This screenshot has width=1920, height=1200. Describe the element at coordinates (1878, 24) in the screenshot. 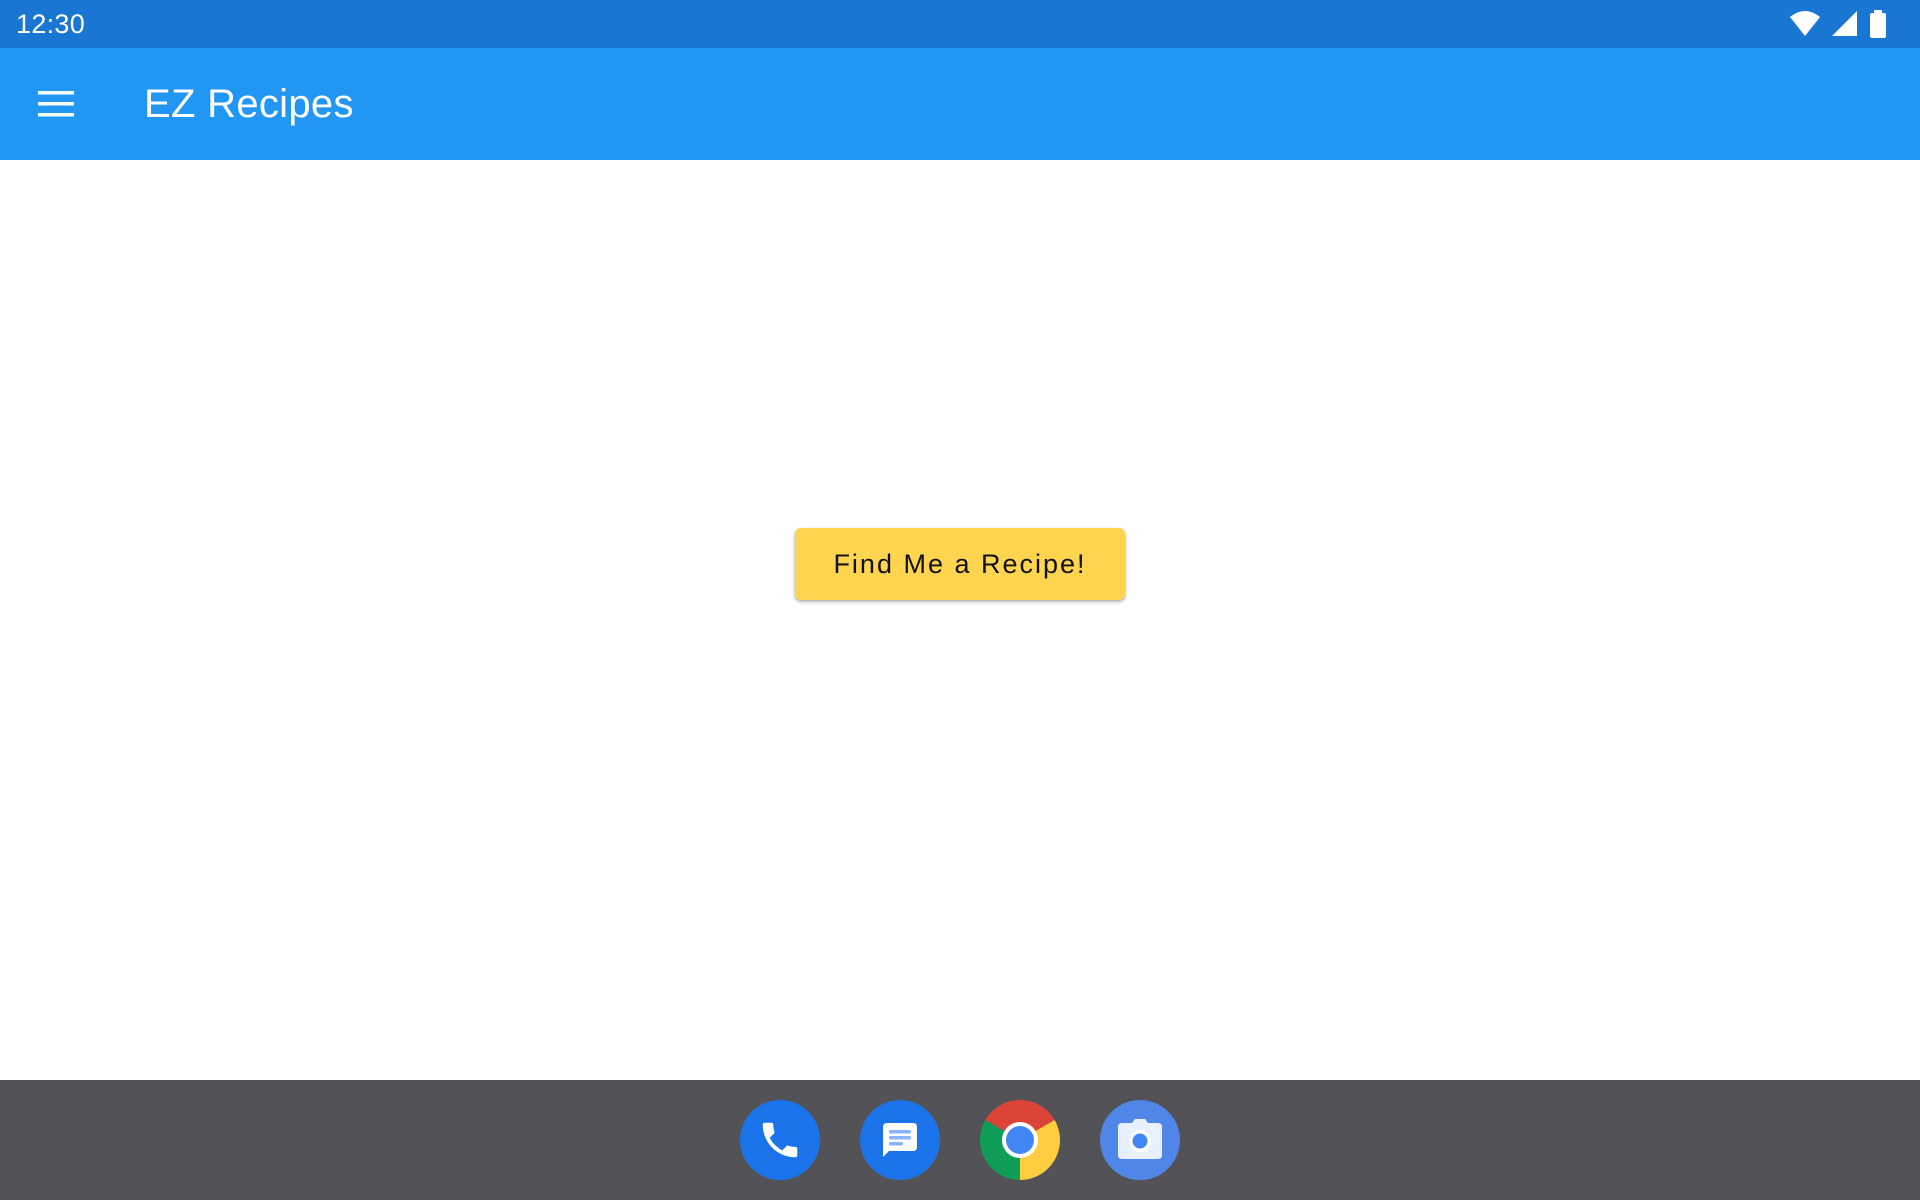

I see `battery-icon` at that location.